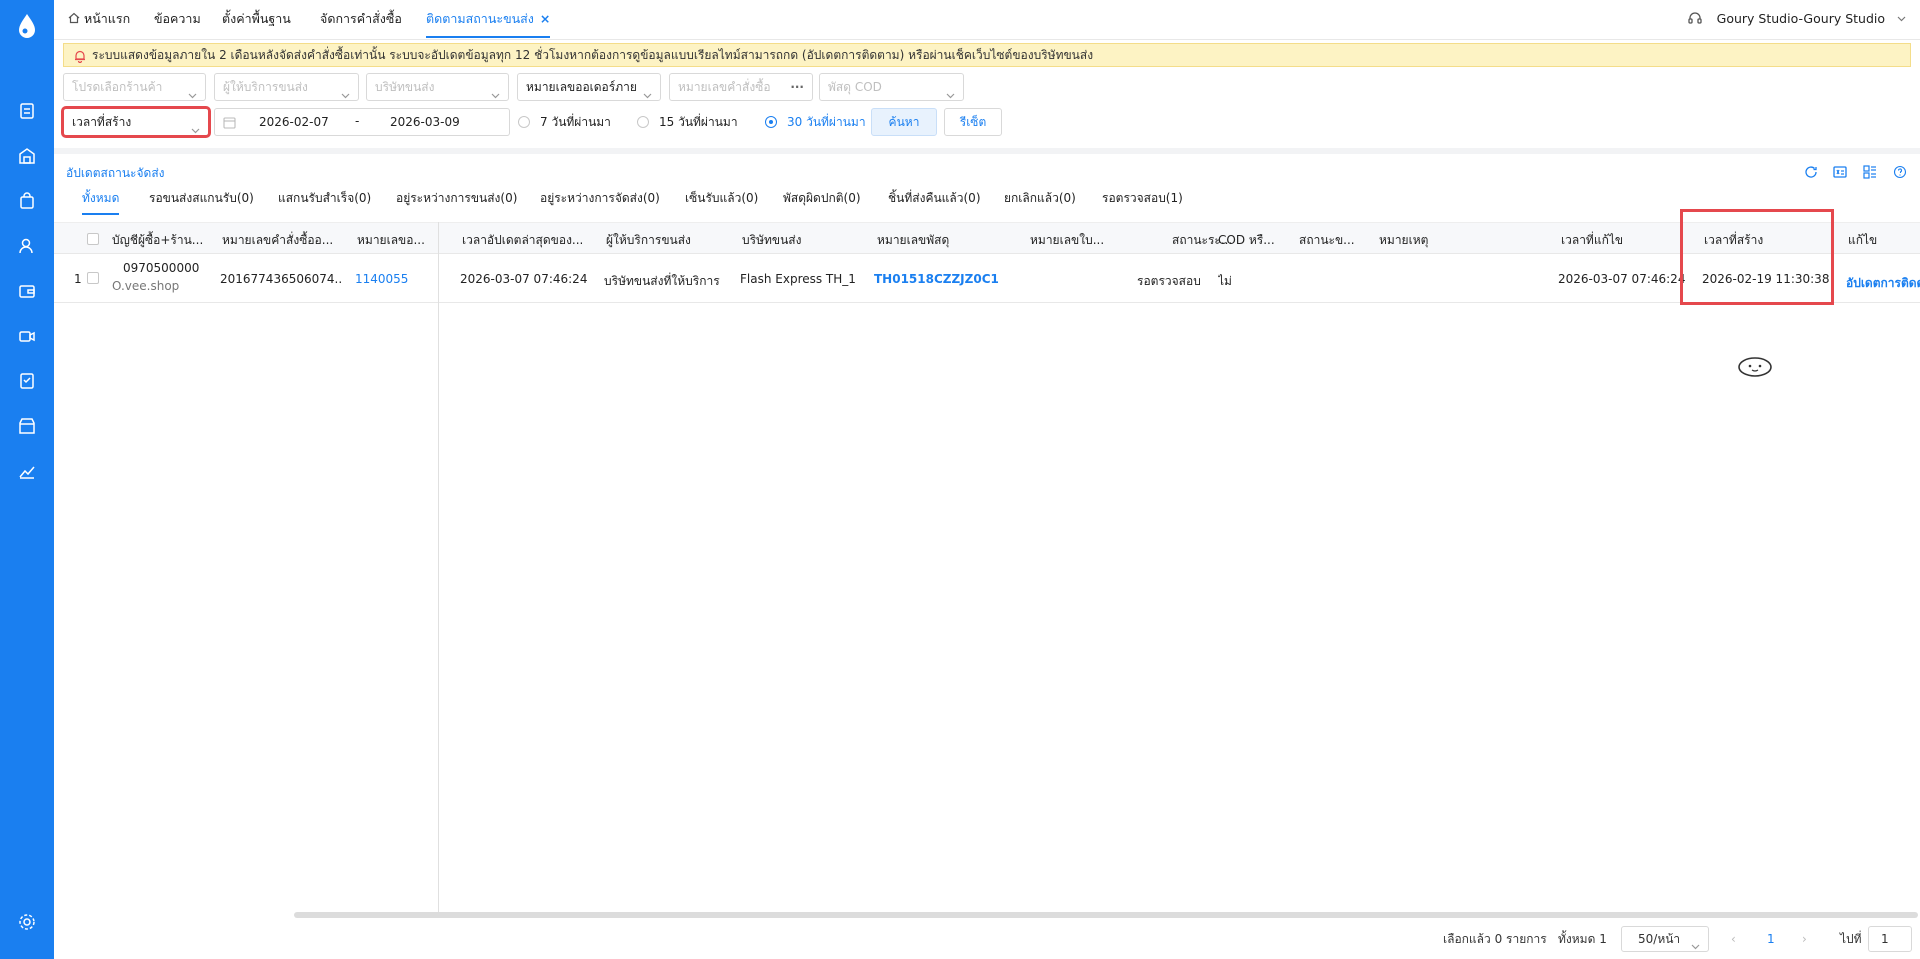  I want to click on store-select-placeholder: โปรดเลือกร้านค้า, so click(117, 87).